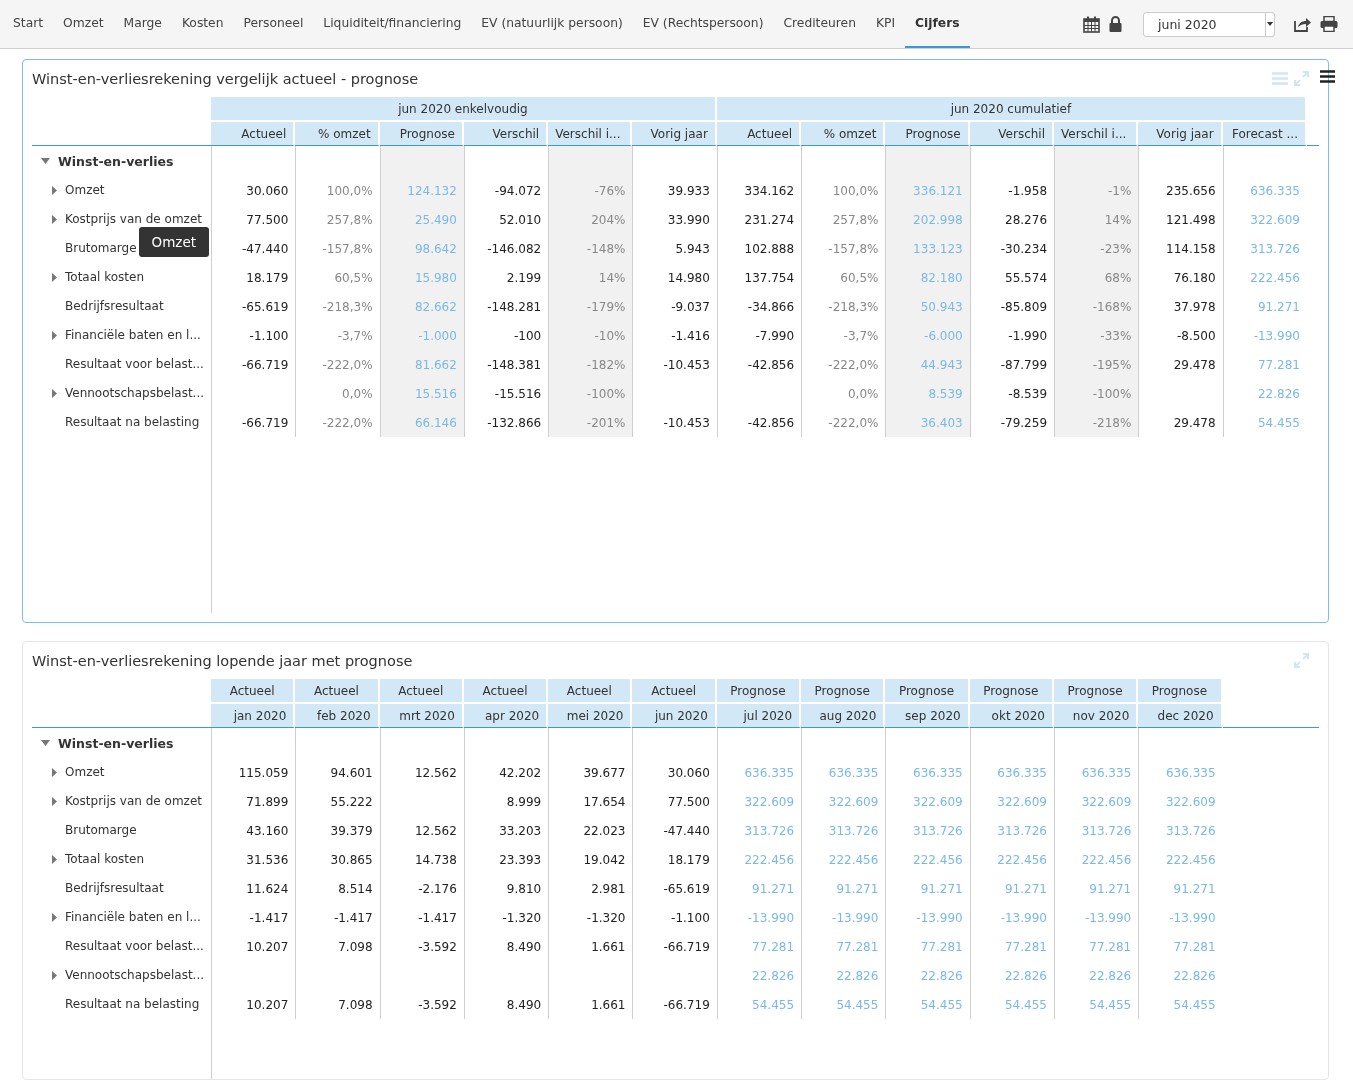 Image resolution: width=1353 pixels, height=1080 pixels. What do you see at coordinates (1091, 24) in the screenshot?
I see `calendar-icon` at bounding box center [1091, 24].